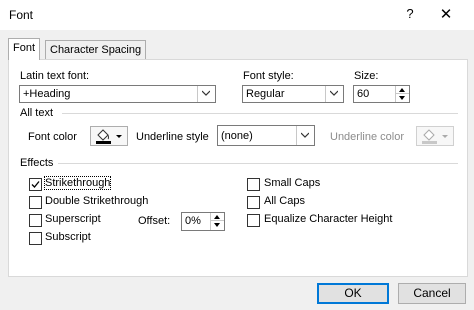 The width and height of the screenshot is (474, 310). Describe the element at coordinates (353, 293) in the screenshot. I see `ok-button: OK` at that location.